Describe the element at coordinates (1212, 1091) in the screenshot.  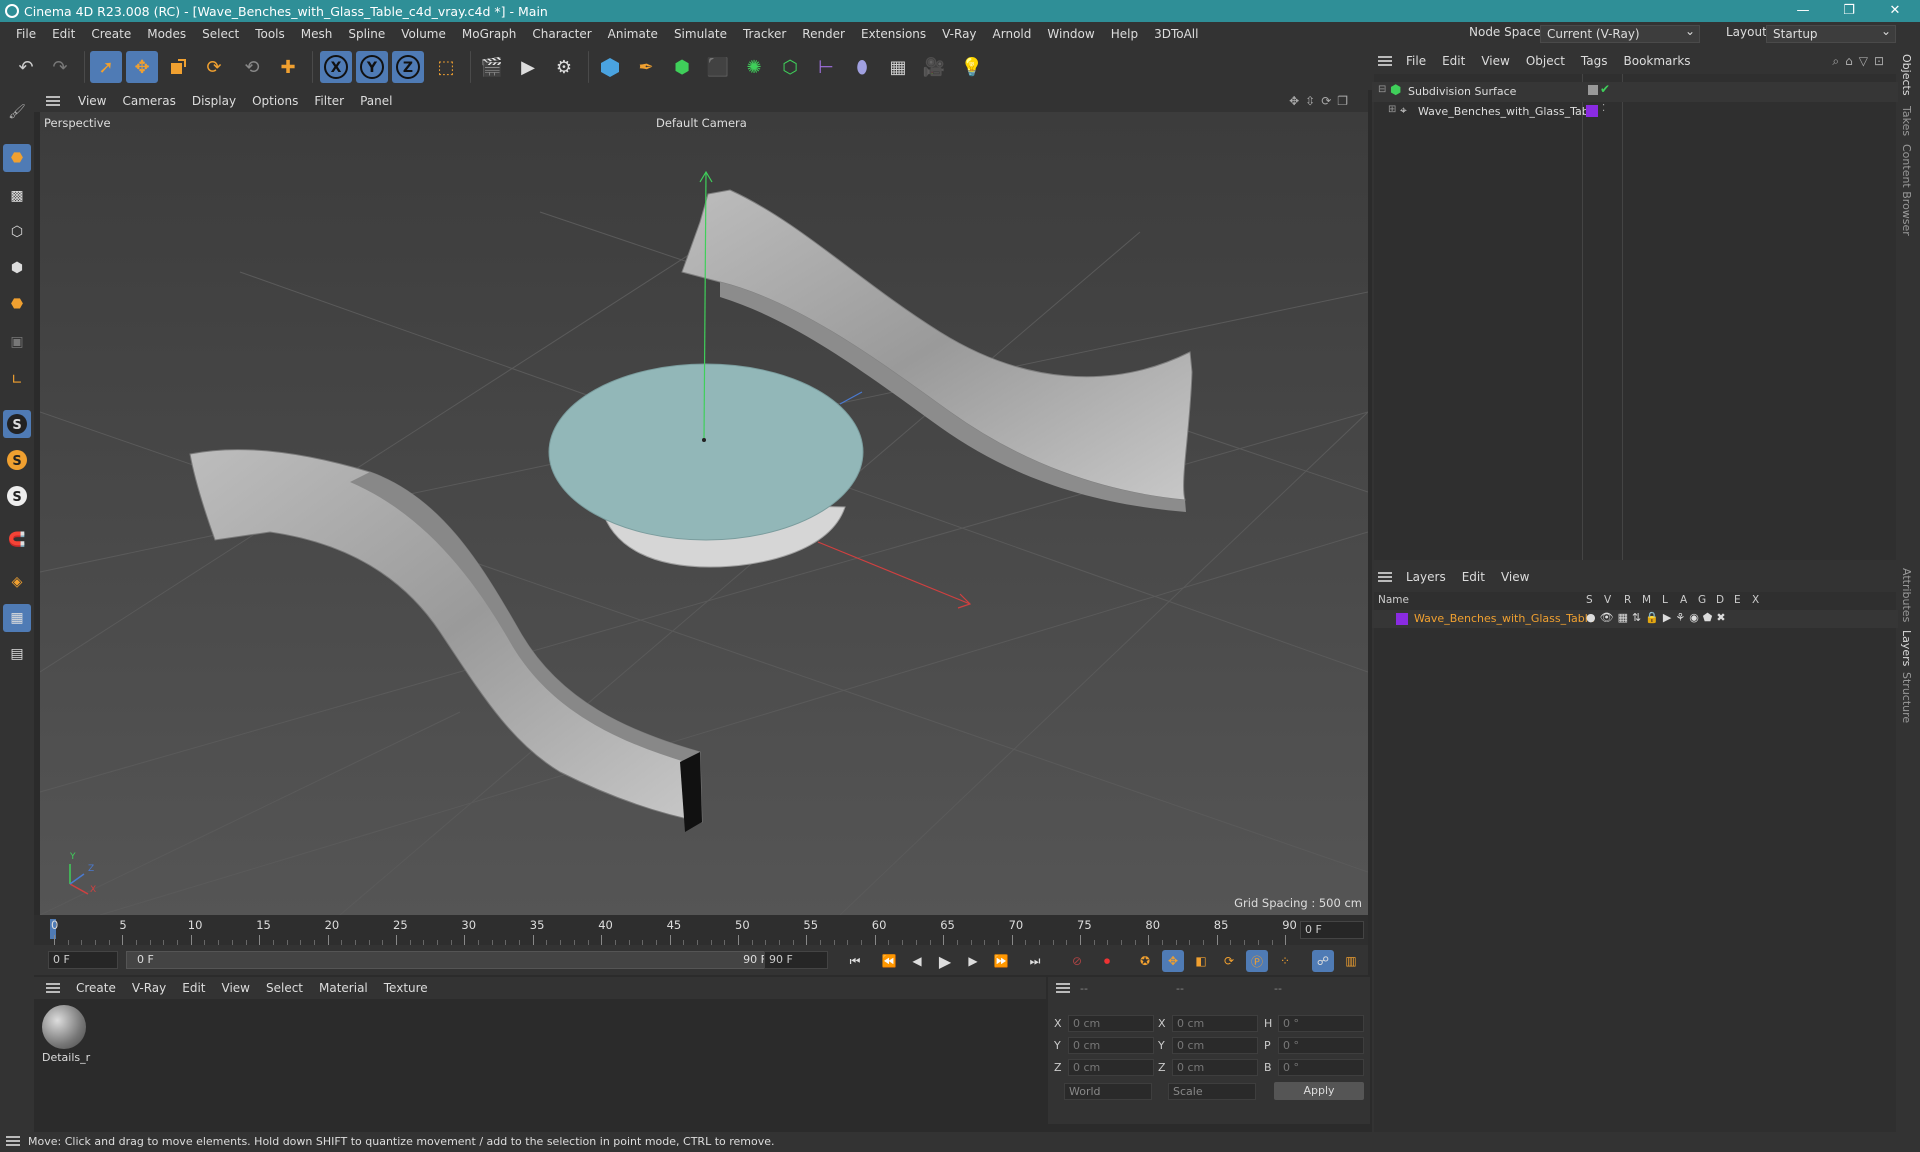
I see `size-mode-dropdown: Scale` at that location.